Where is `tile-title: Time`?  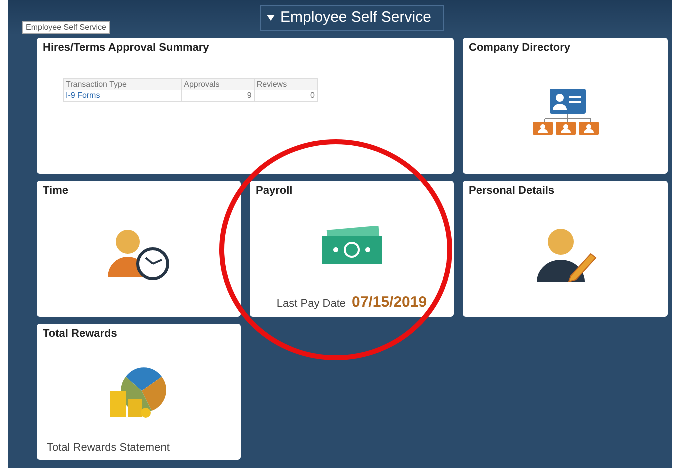 tile-title: Time is located at coordinates (55, 191).